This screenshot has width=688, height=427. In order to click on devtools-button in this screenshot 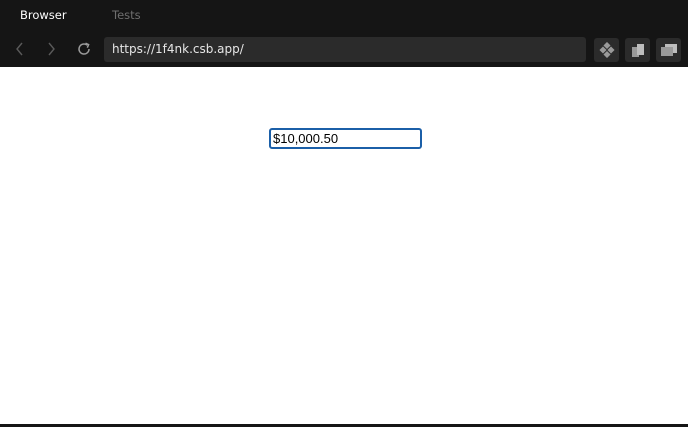, I will do `click(668, 50)`.